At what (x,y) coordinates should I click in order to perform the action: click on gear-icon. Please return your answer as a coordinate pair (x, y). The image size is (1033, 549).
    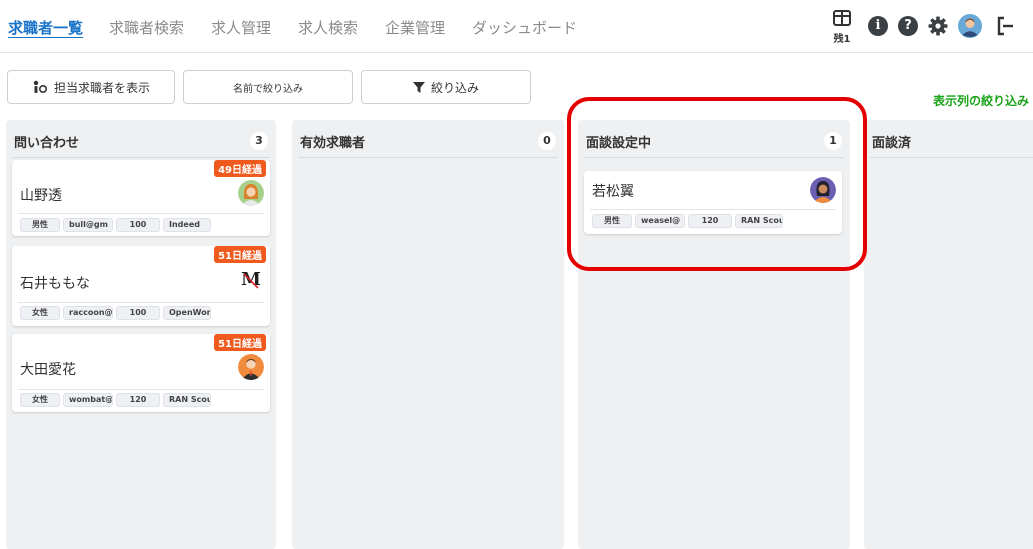
    Looking at the image, I should click on (938, 26).